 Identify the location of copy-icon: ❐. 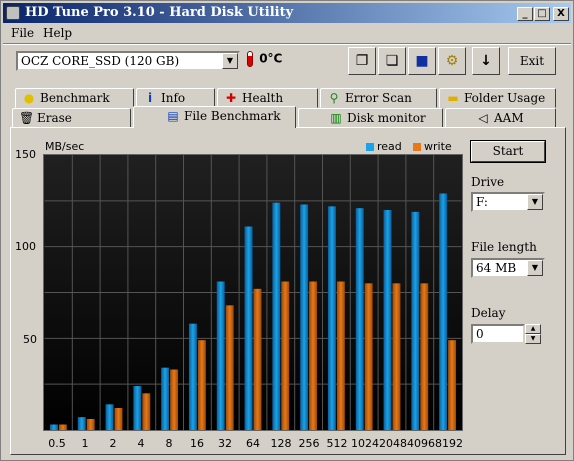
(362, 61).